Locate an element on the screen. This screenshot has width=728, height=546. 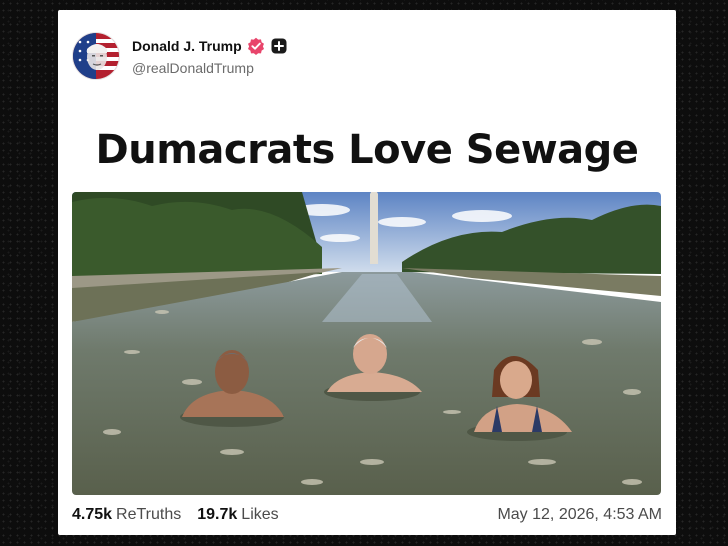
plus-square-icon is located at coordinates (279, 46).